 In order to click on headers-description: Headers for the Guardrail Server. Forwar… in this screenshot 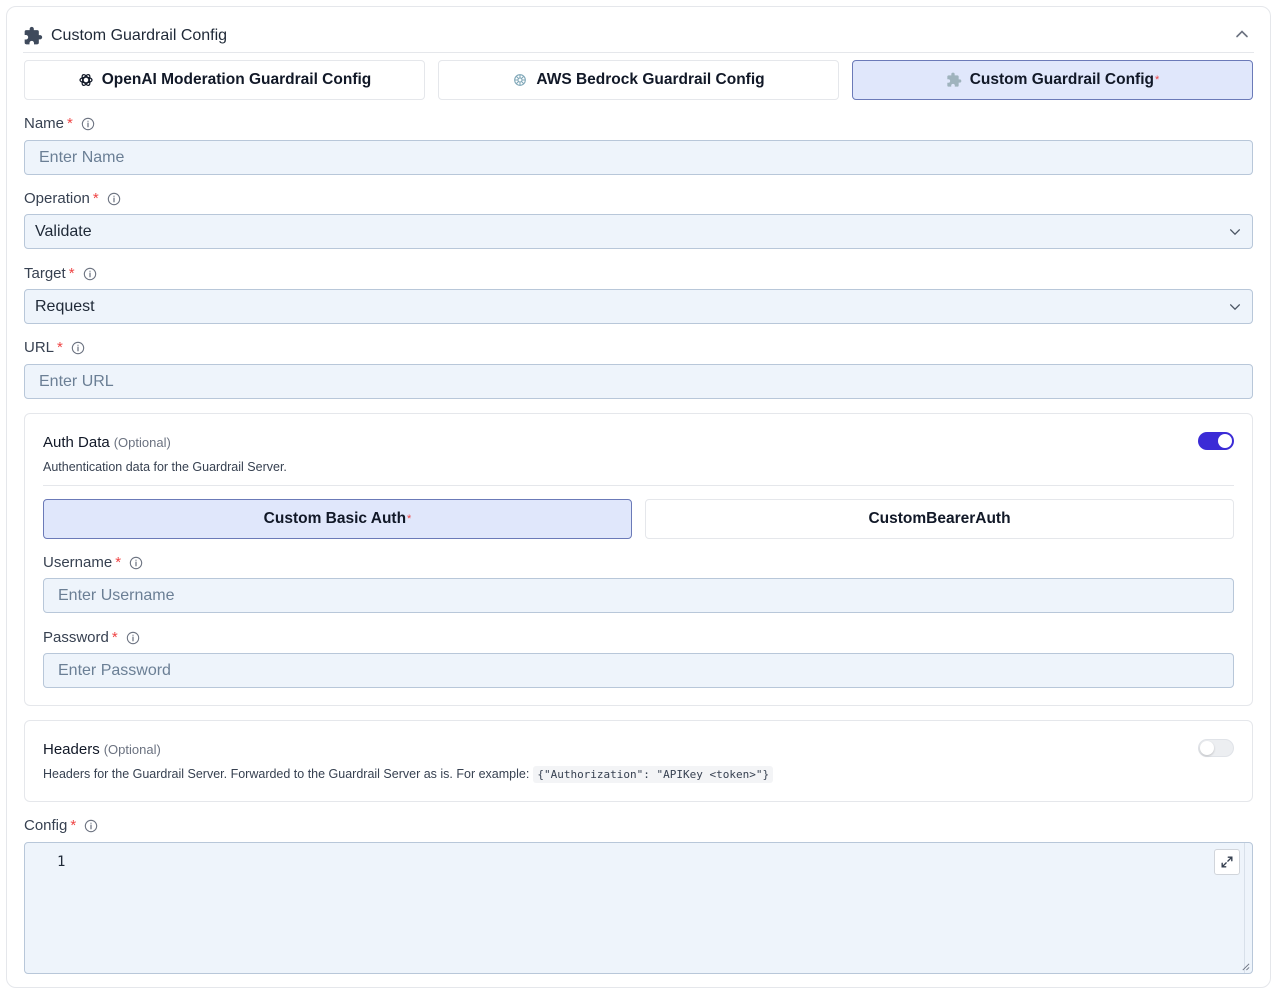, I will do `click(408, 774)`.